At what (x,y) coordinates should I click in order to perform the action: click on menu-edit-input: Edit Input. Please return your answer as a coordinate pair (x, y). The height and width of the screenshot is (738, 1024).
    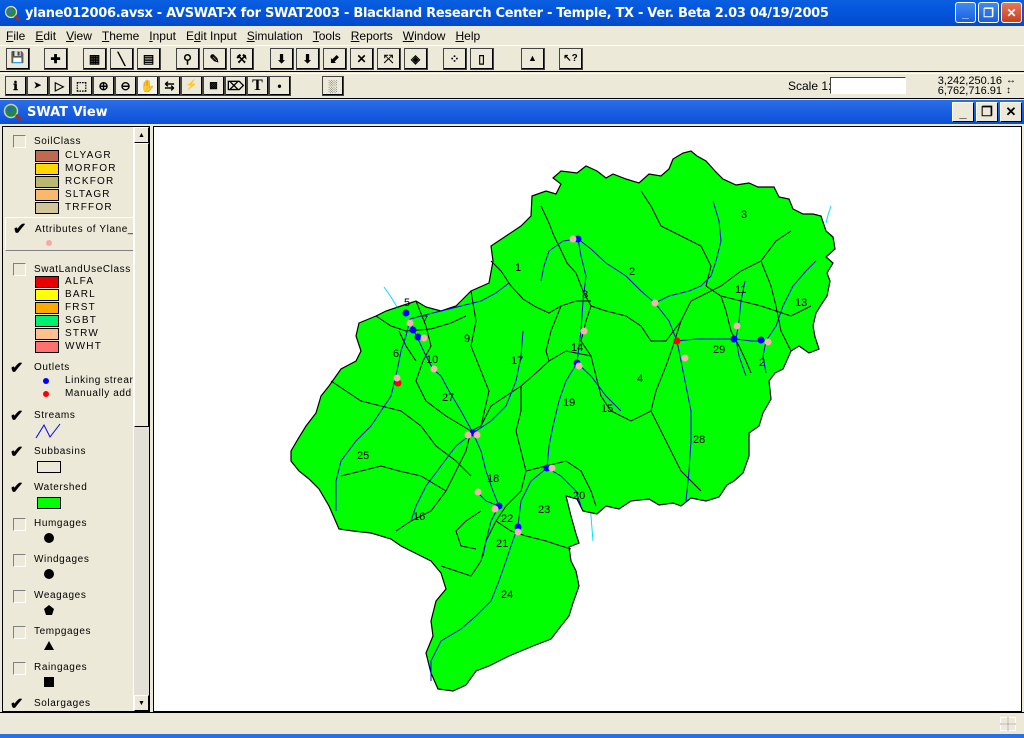
    Looking at the image, I should click on (212, 36).